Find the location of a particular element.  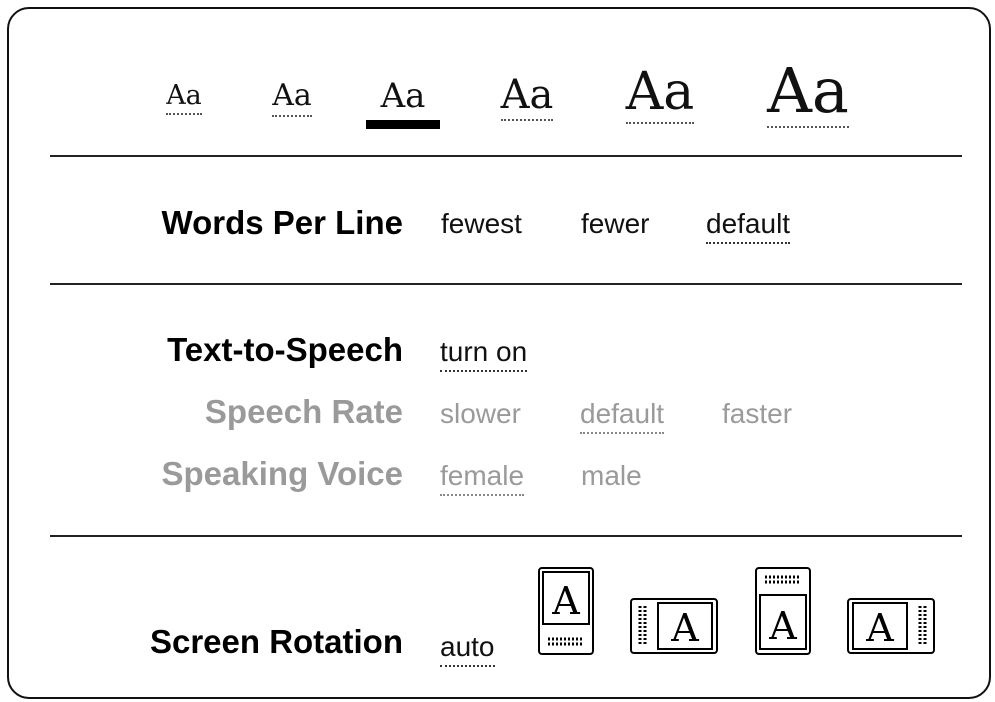

portrait-inverted-icon: A is located at coordinates (783, 611).